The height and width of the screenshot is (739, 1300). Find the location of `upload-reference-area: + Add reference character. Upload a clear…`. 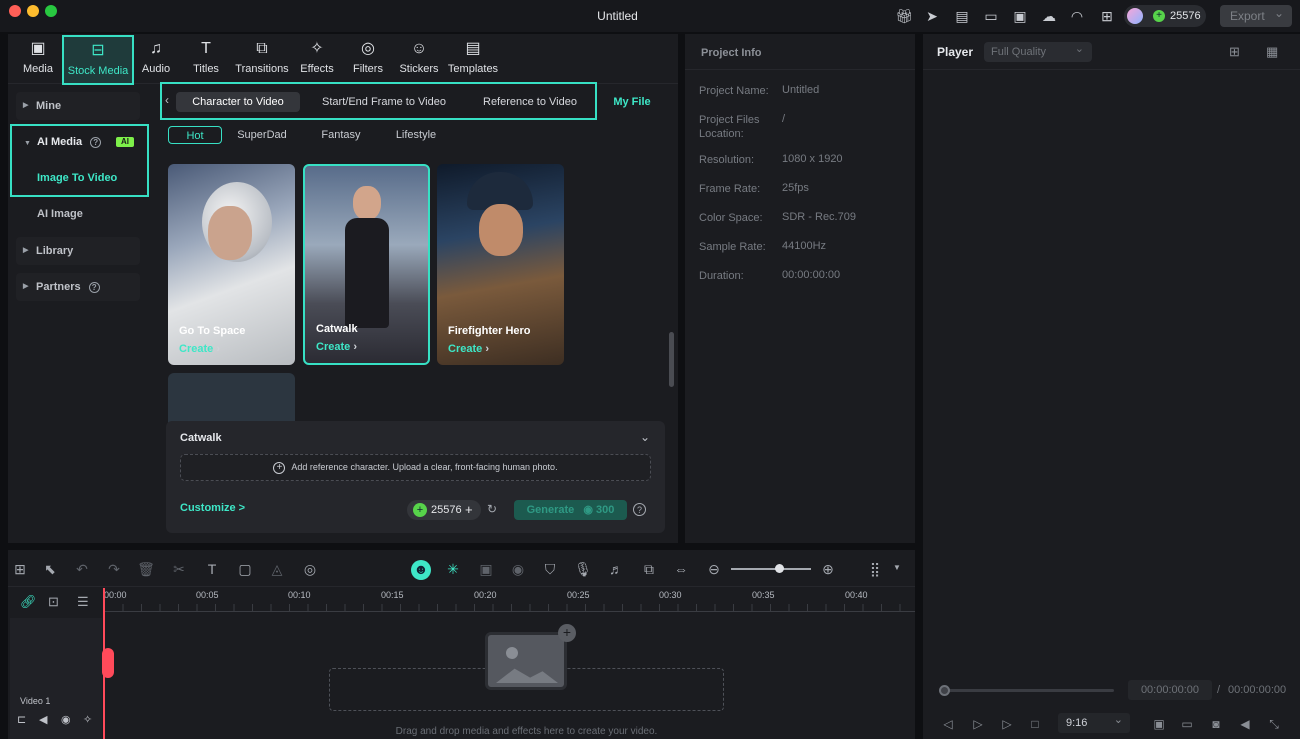

upload-reference-area: + Add reference character. Upload a clear… is located at coordinates (415, 467).